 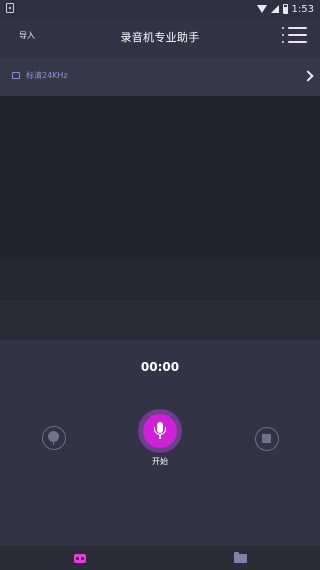 What do you see at coordinates (302, 9) in the screenshot?
I see `status-time: 1:53` at bounding box center [302, 9].